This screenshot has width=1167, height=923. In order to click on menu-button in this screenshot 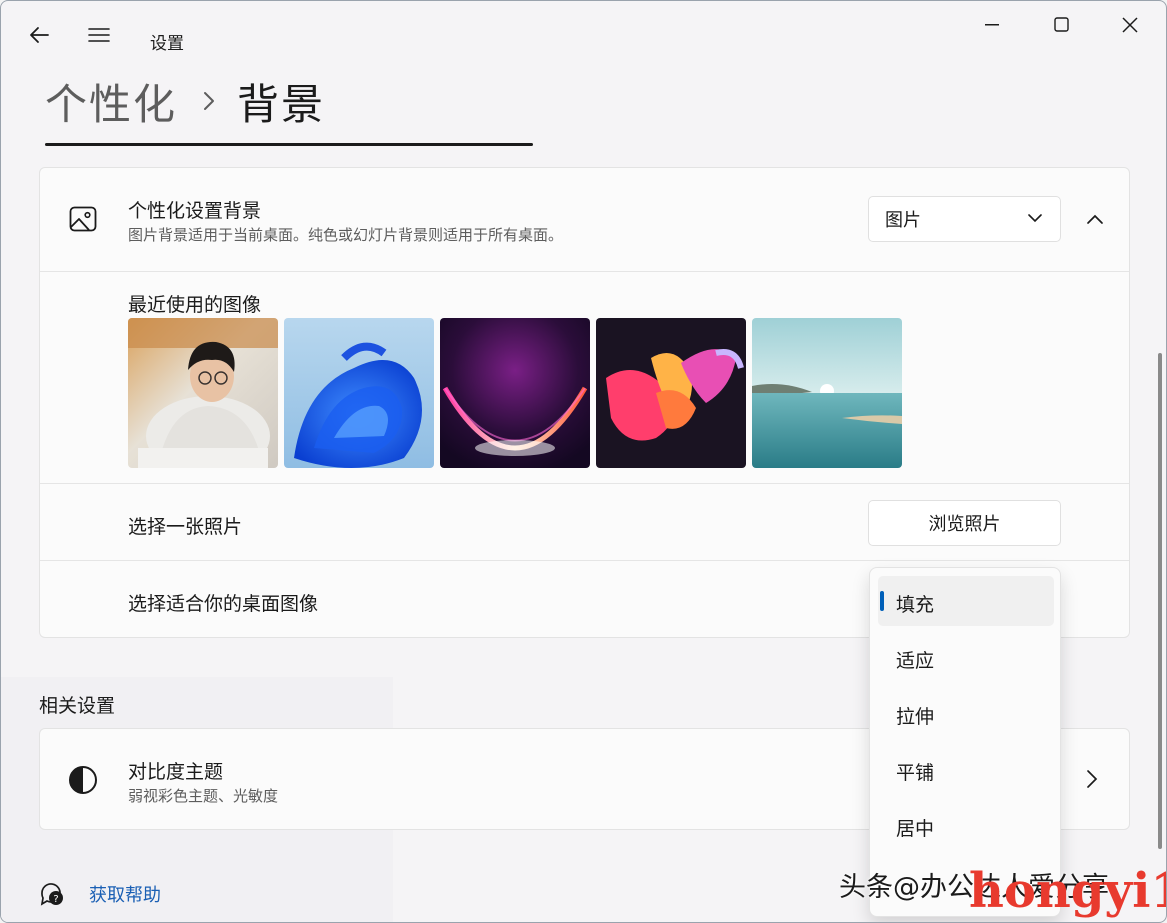, I will do `click(99, 35)`.